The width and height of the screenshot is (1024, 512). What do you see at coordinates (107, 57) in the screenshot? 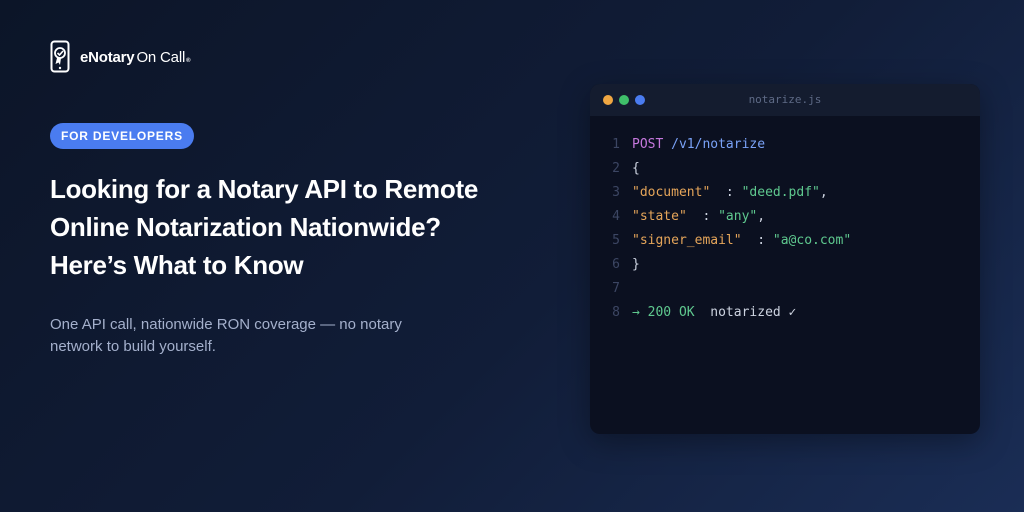
I see `brand-name-bold: eNotary` at bounding box center [107, 57].